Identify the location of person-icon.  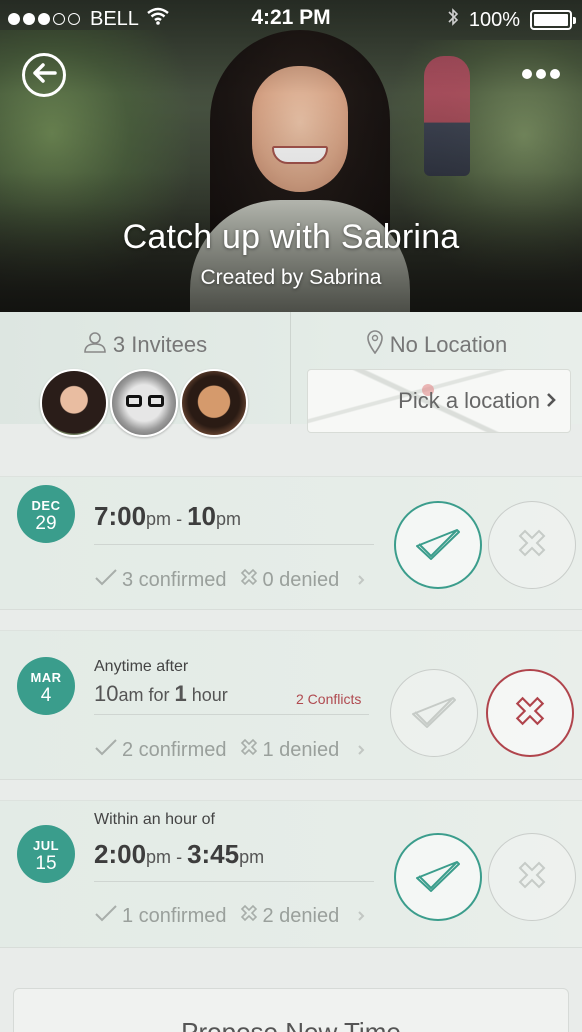
(95, 345).